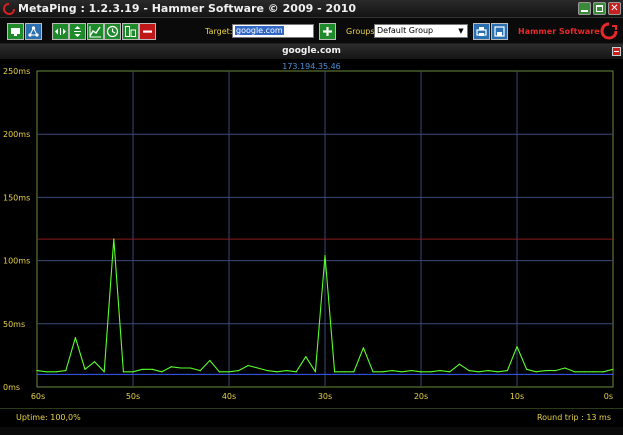 Image resolution: width=623 pixels, height=435 pixels. Describe the element at coordinates (95, 31) in the screenshot. I see `graph-button` at that location.